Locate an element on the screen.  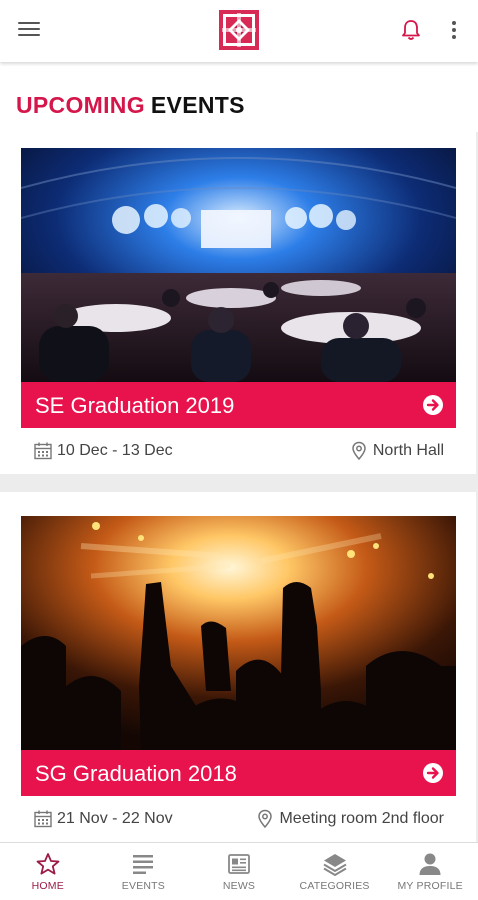
event-date-text: 21 Nov - 22 Nov is located at coordinates (115, 818).